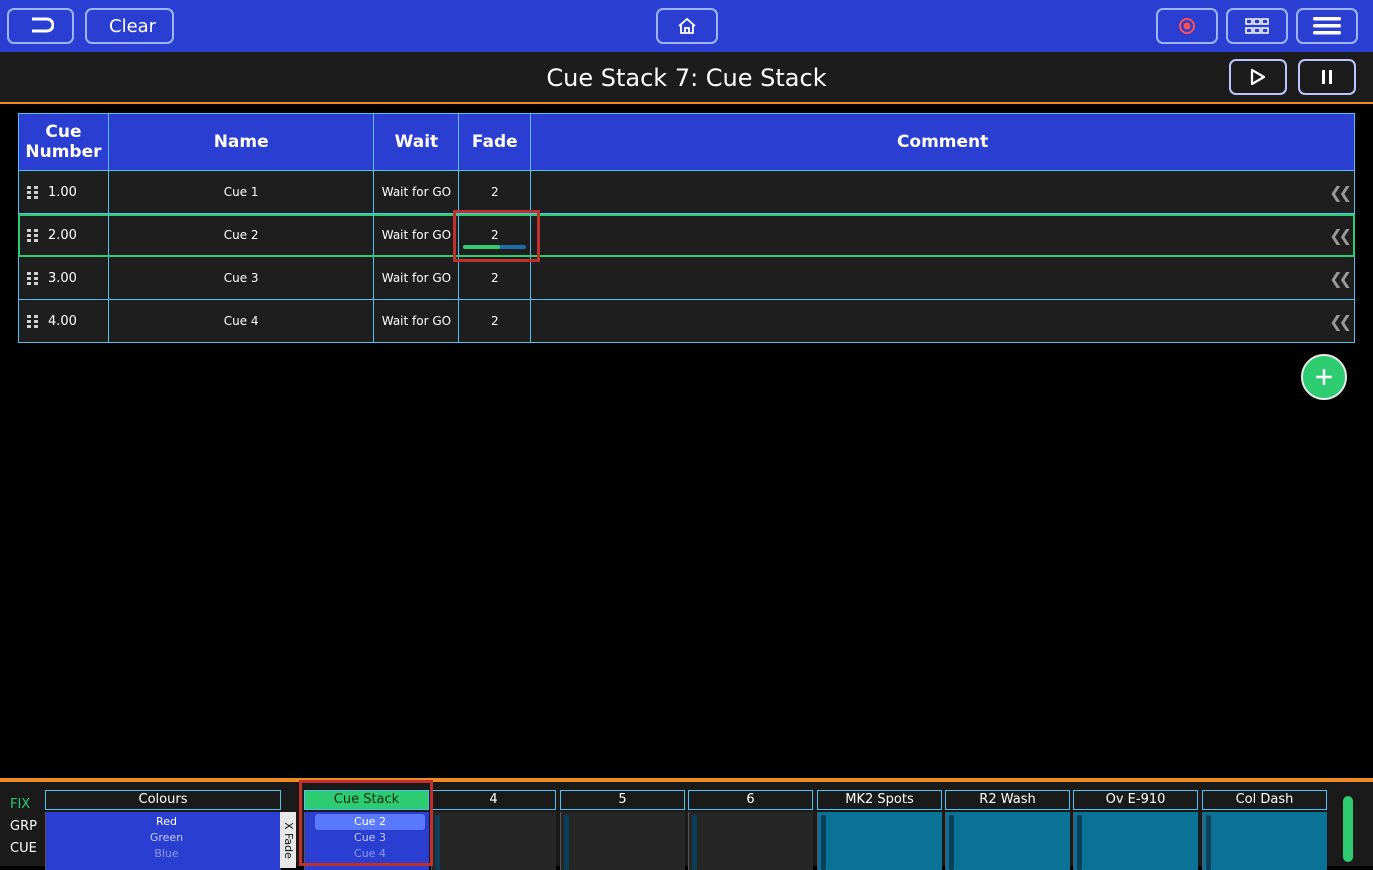 This screenshot has height=870, width=1373. I want to click on playback-5: 6, so click(750, 830).